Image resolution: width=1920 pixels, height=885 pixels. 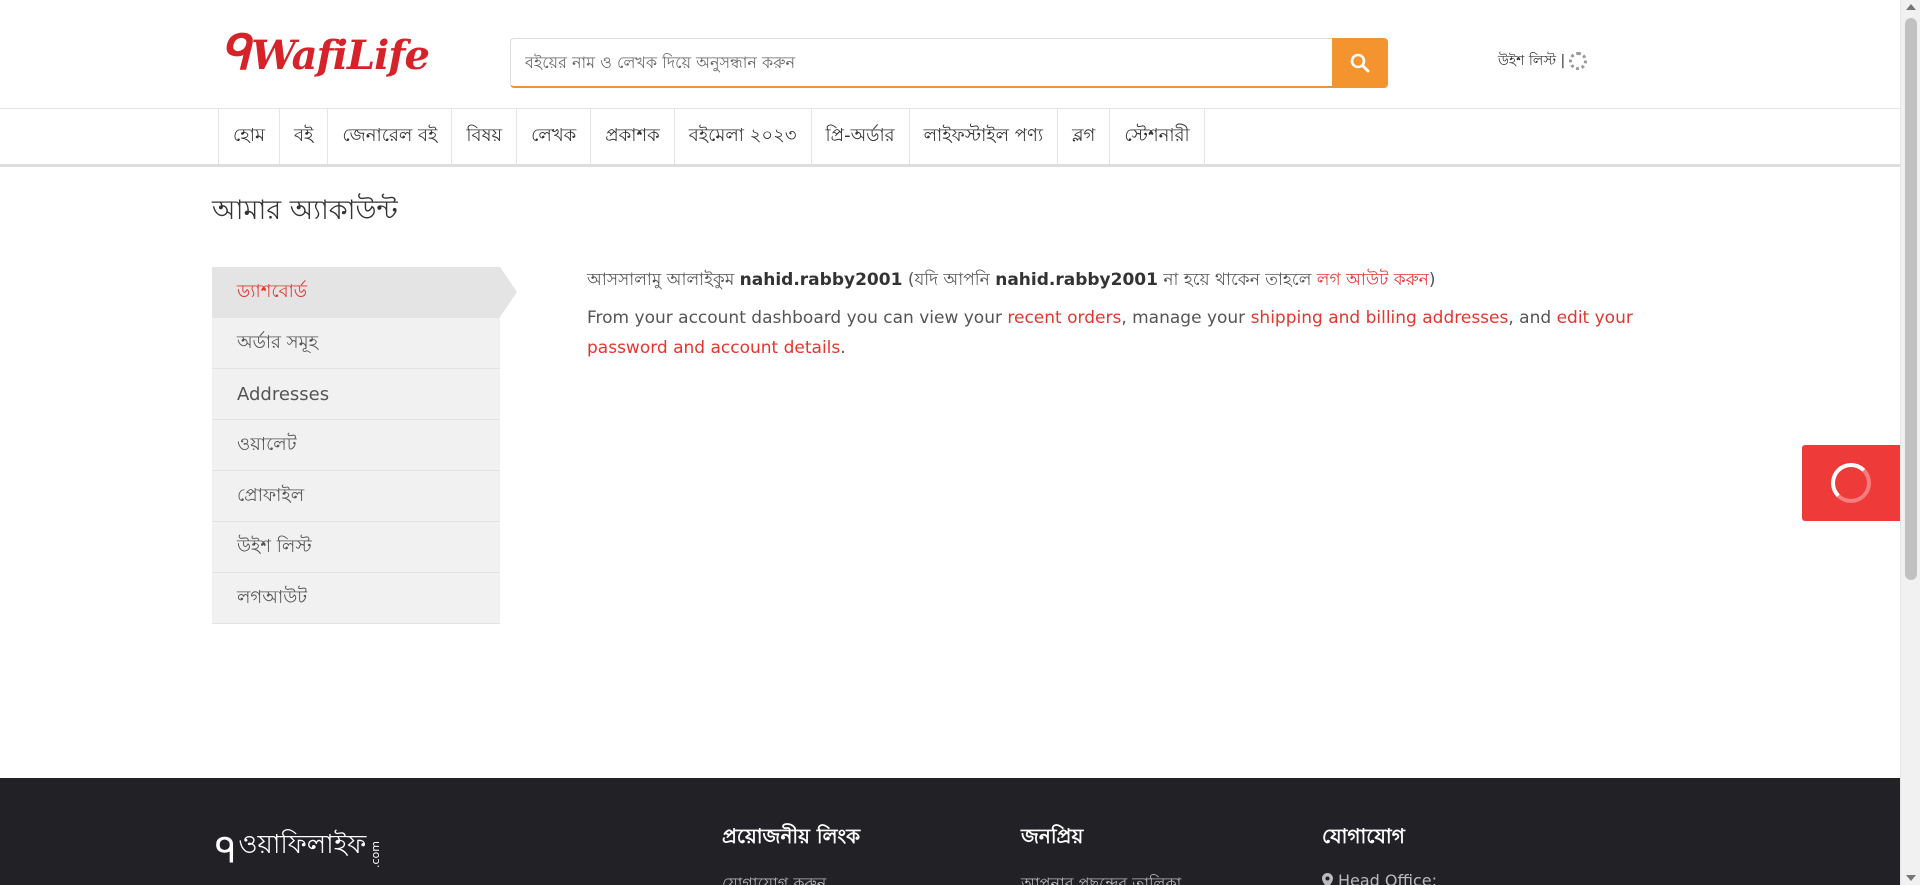 I want to click on floating-cart-button, so click(x=1851, y=483).